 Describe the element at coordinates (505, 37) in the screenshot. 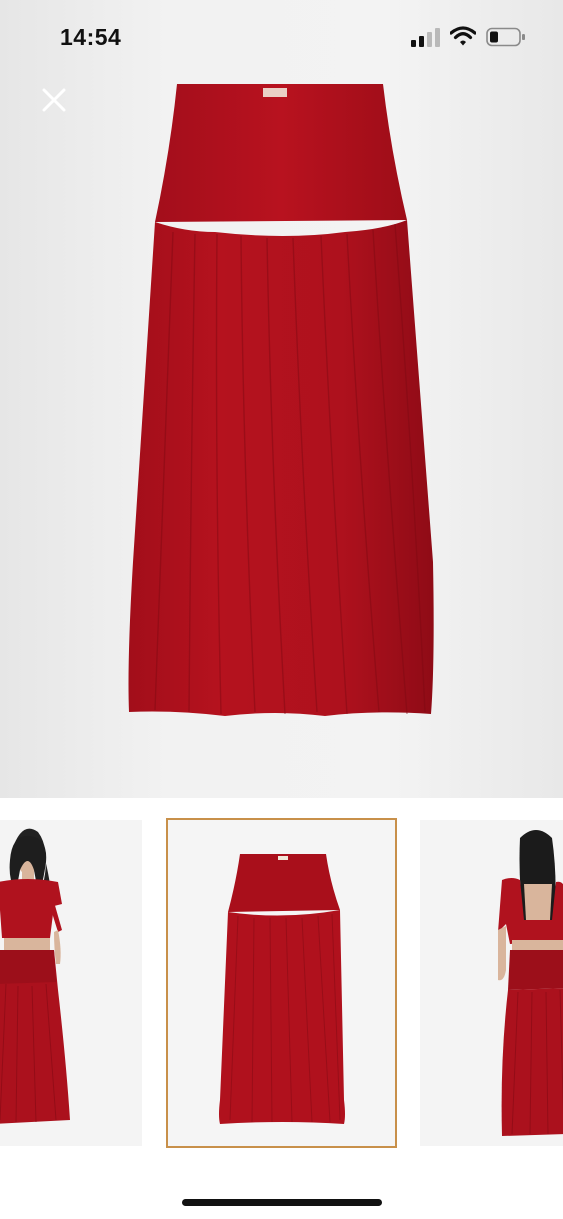

I see `battery-icon` at that location.